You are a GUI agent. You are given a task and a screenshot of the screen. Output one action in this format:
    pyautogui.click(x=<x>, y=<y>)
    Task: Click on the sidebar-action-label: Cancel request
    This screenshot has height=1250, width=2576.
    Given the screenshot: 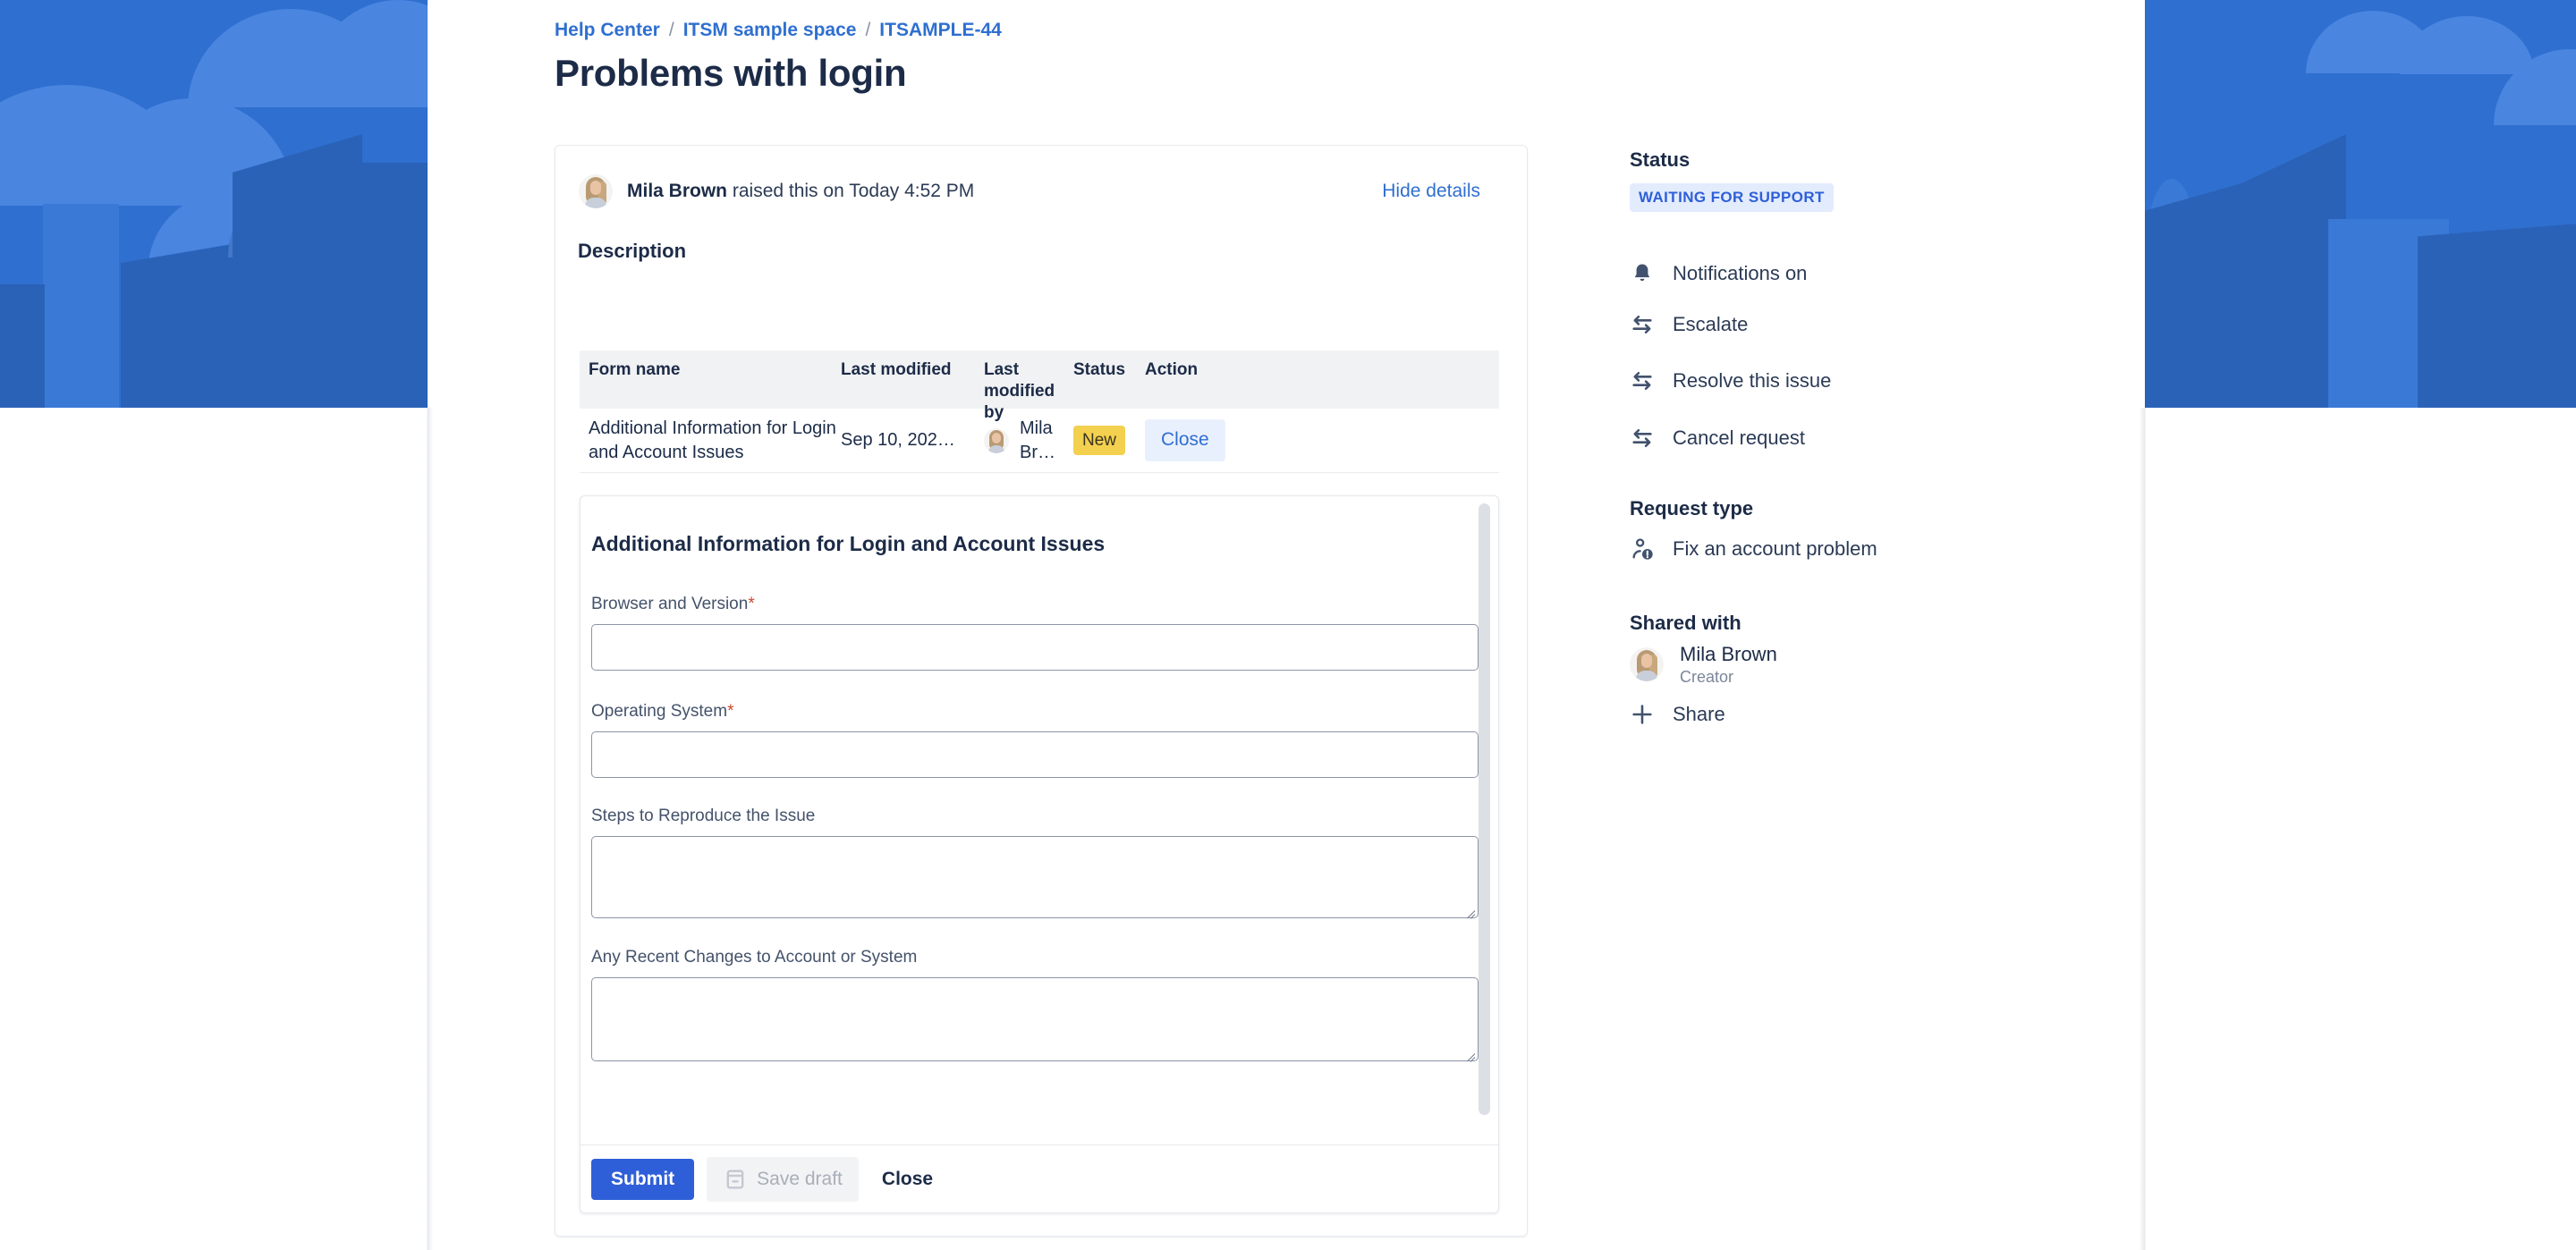 What is the action you would take?
    pyautogui.click(x=1739, y=438)
    